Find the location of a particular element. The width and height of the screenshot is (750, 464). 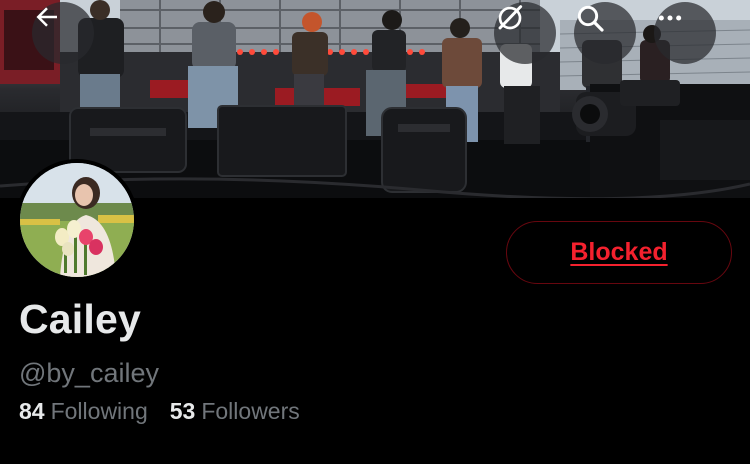

profile-stats: 84 Following 53 Followers is located at coordinates (159, 412).